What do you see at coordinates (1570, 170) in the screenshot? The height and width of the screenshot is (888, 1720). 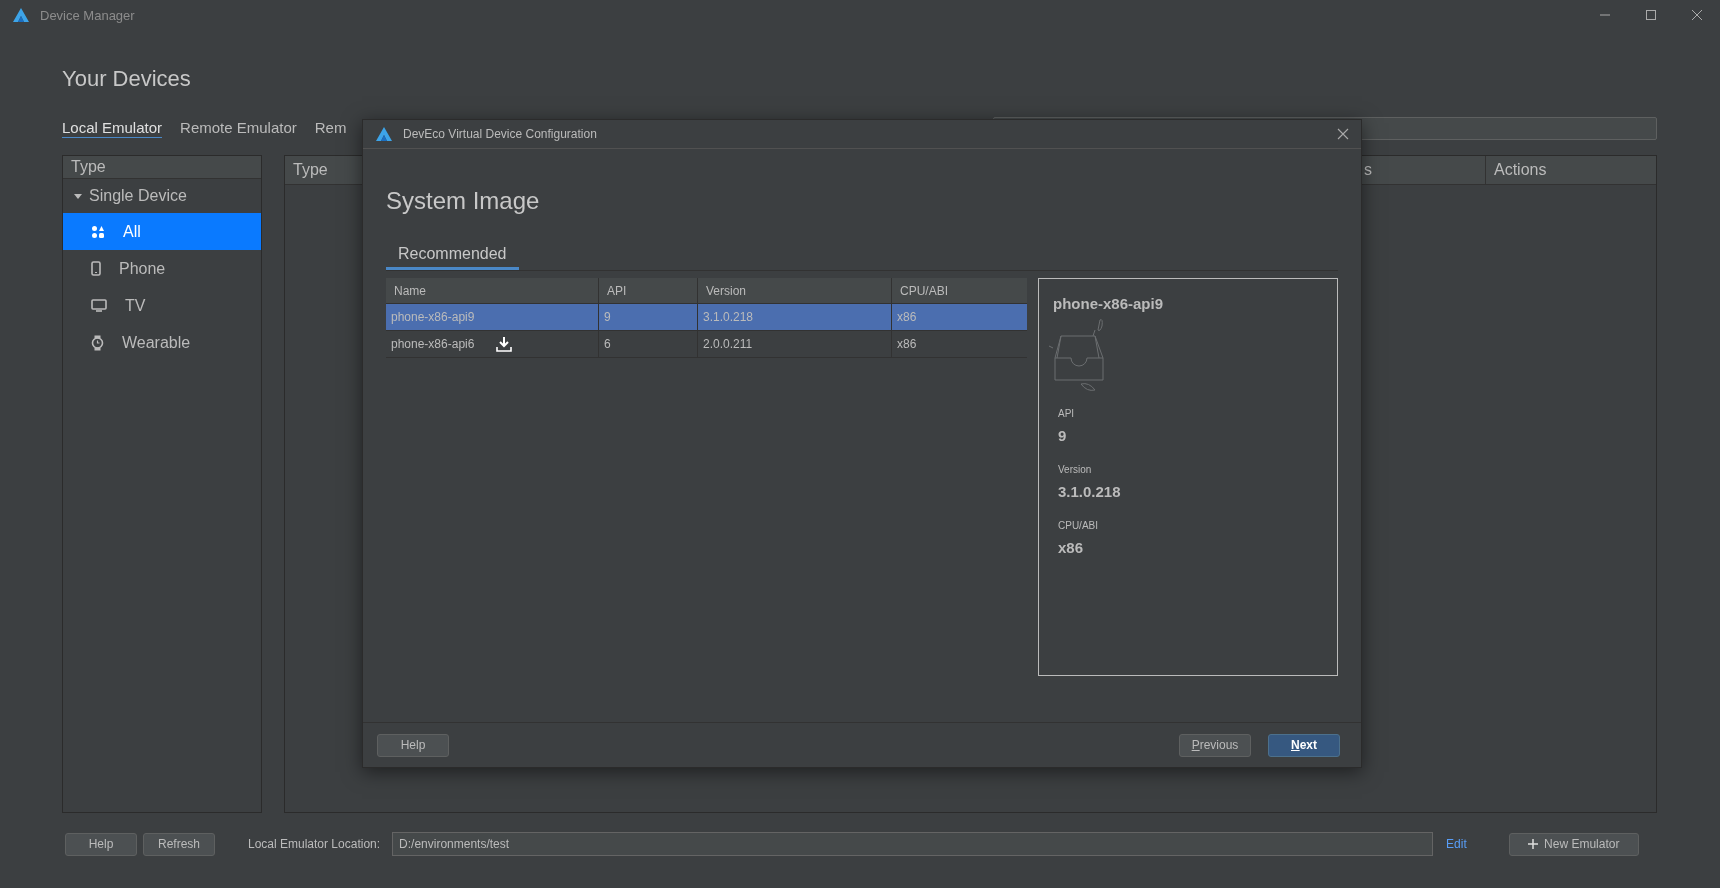 I see `column-header: Actions` at bounding box center [1570, 170].